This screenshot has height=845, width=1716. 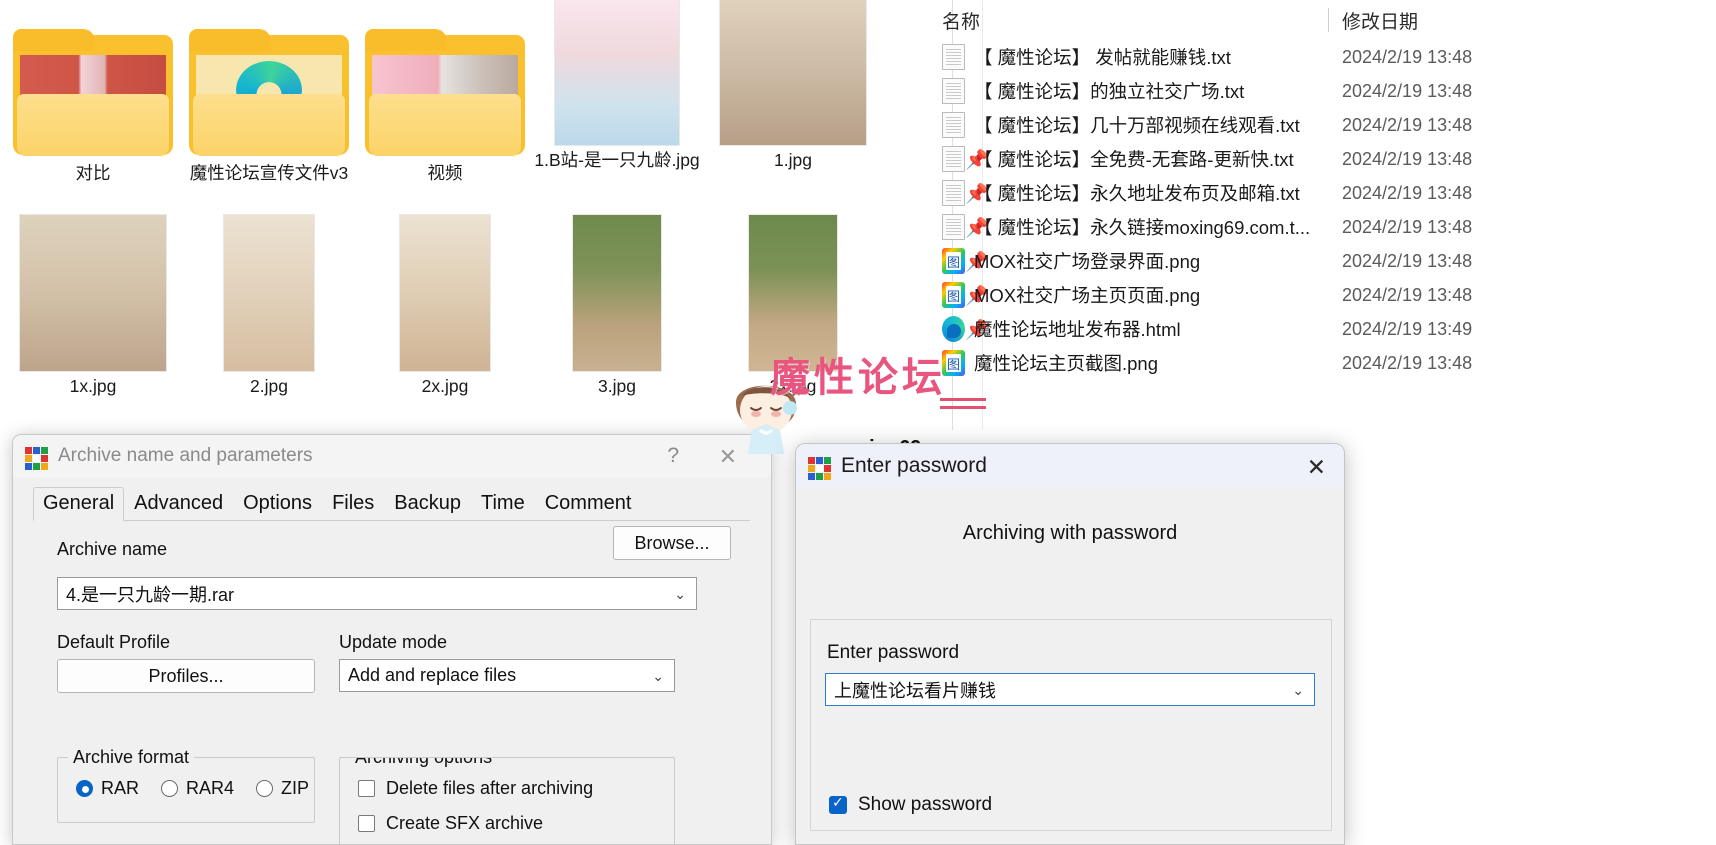 I want to click on tab-general: General, so click(x=79, y=504).